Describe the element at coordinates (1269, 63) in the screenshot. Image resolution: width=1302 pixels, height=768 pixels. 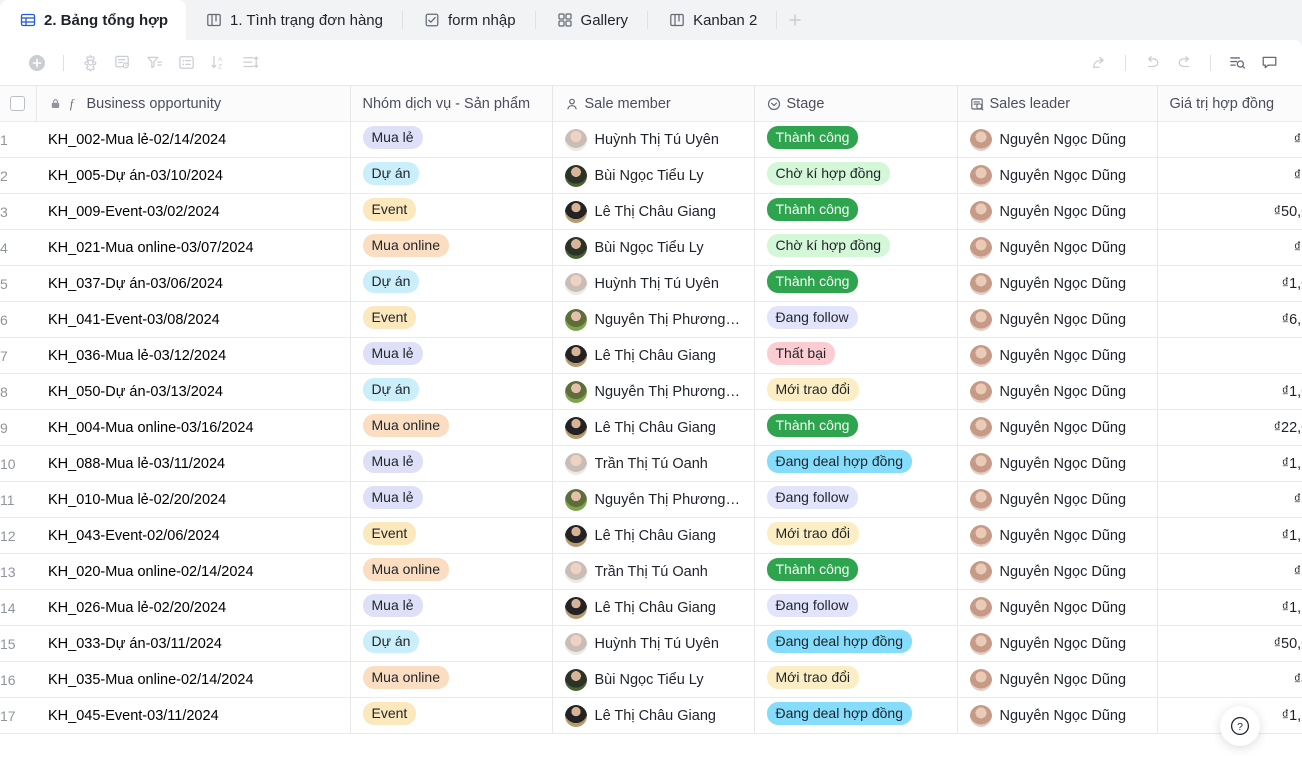
I see `comment-button` at that location.